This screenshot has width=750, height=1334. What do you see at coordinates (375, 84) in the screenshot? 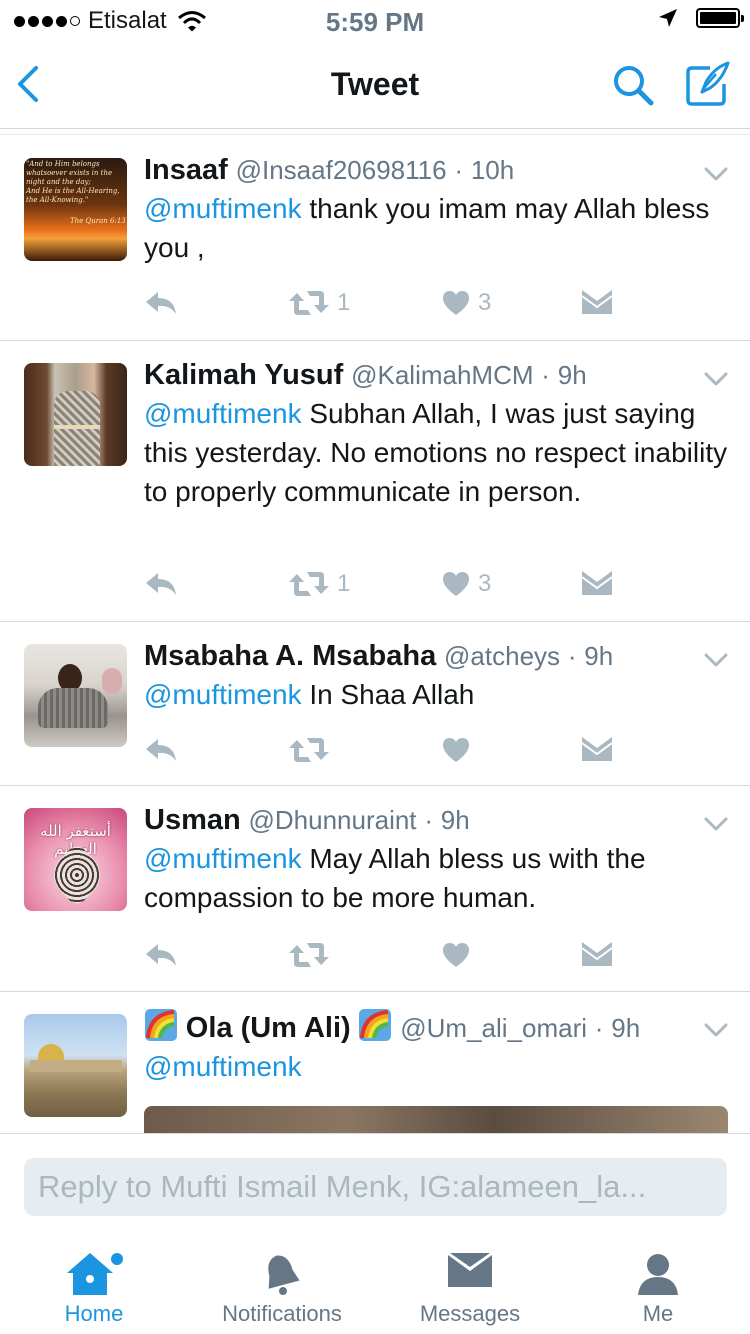
I see `navigation-bar: Tweet` at bounding box center [375, 84].